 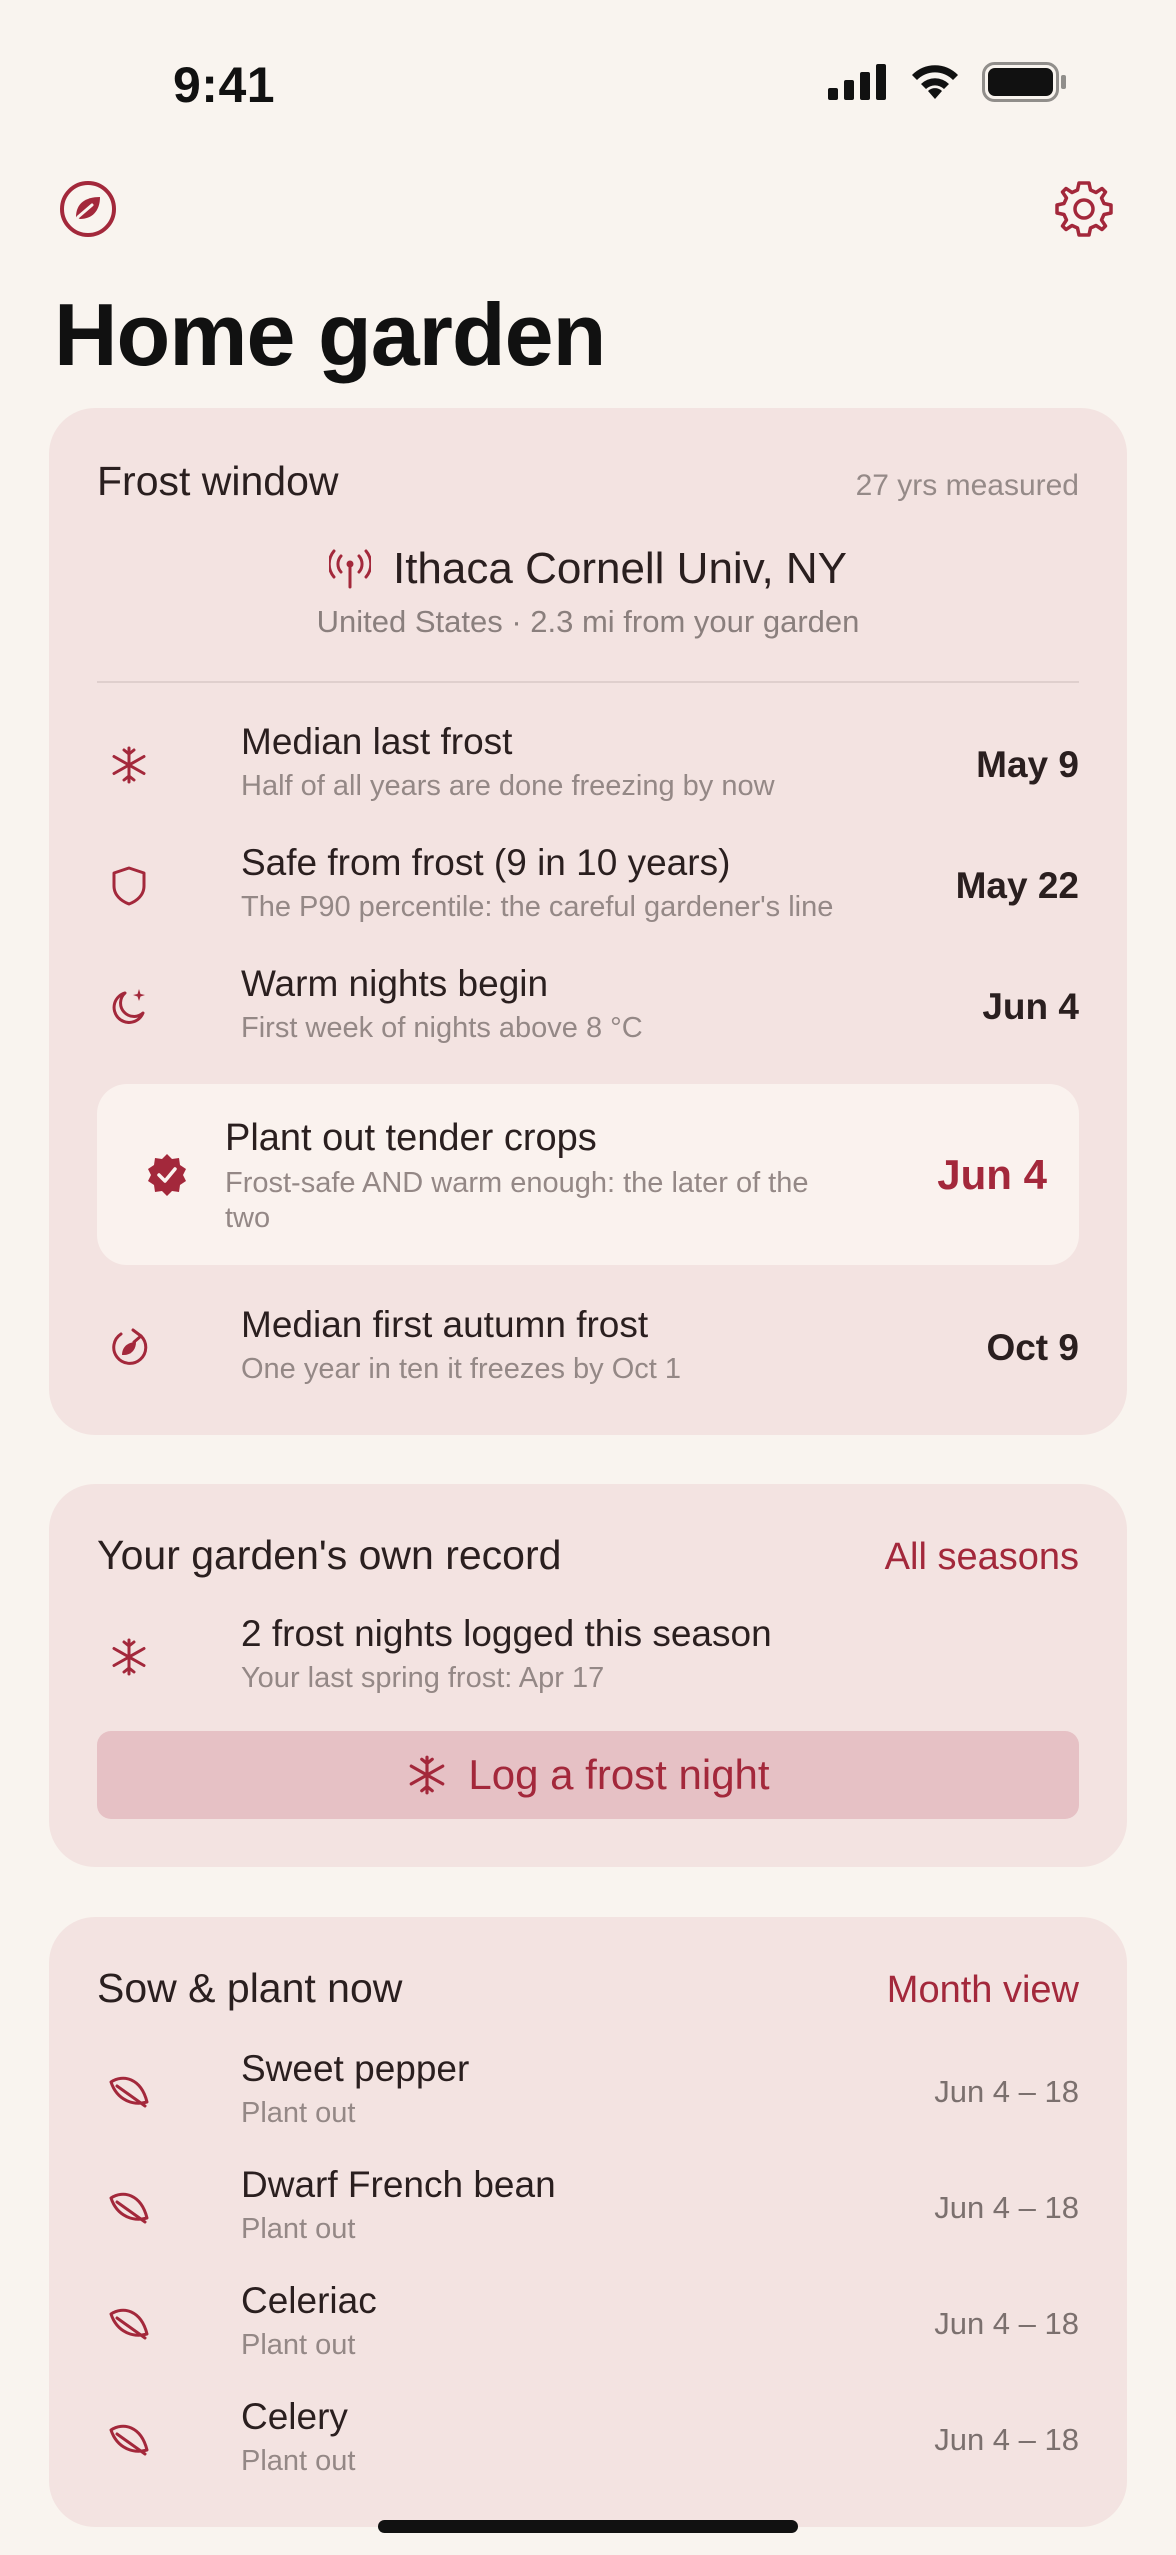 What do you see at coordinates (588, 2324) in the screenshot?
I see `list-item: Celeriac Plant out Jun 4 – 18` at bounding box center [588, 2324].